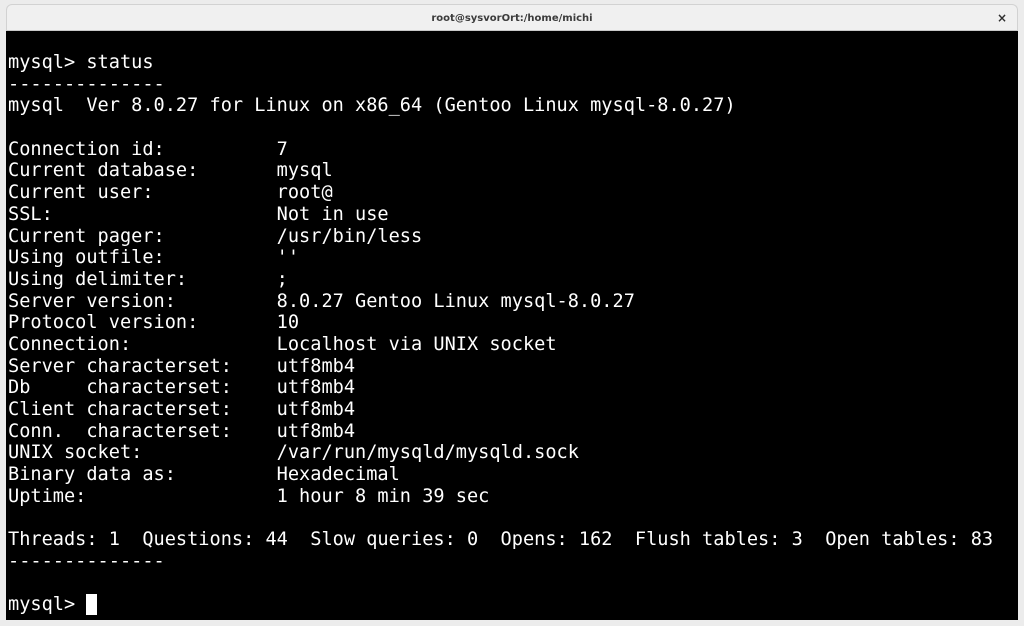 This screenshot has height=626, width=1024. I want to click on window-title: root@sysvorOrt:/home/michi, so click(512, 18).